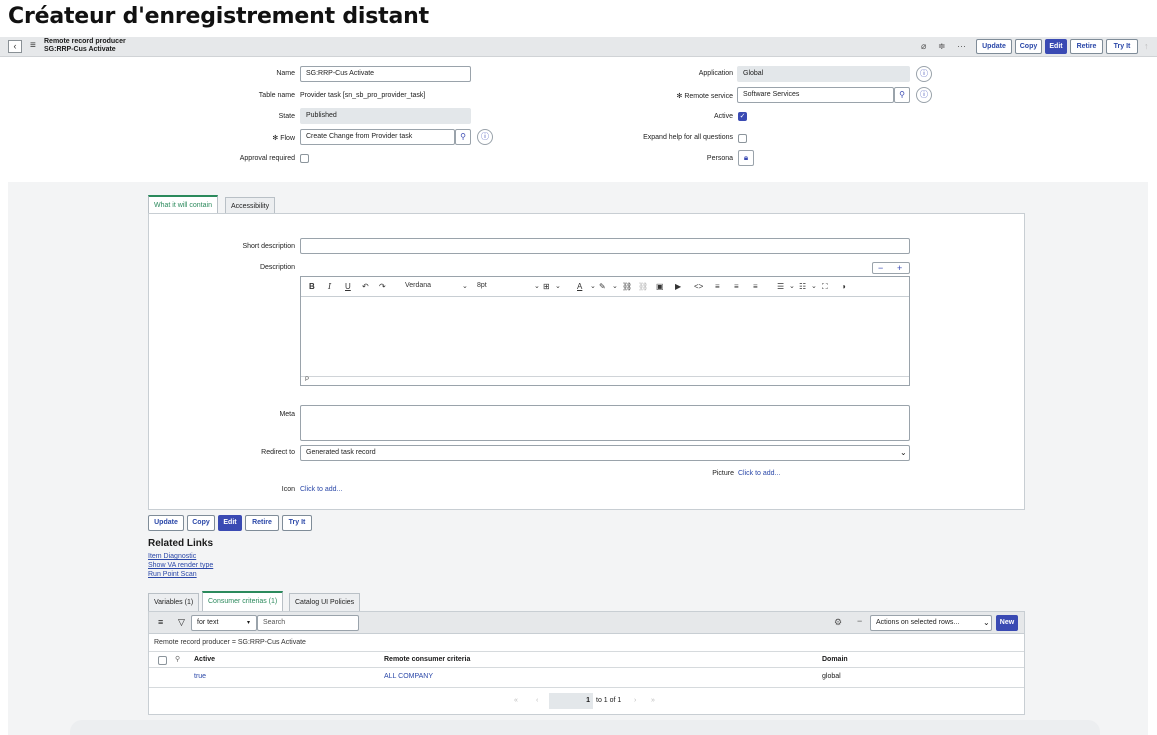 The image size is (1157, 735). What do you see at coordinates (742, 116) in the screenshot?
I see `active-checkbox: ✓` at bounding box center [742, 116].